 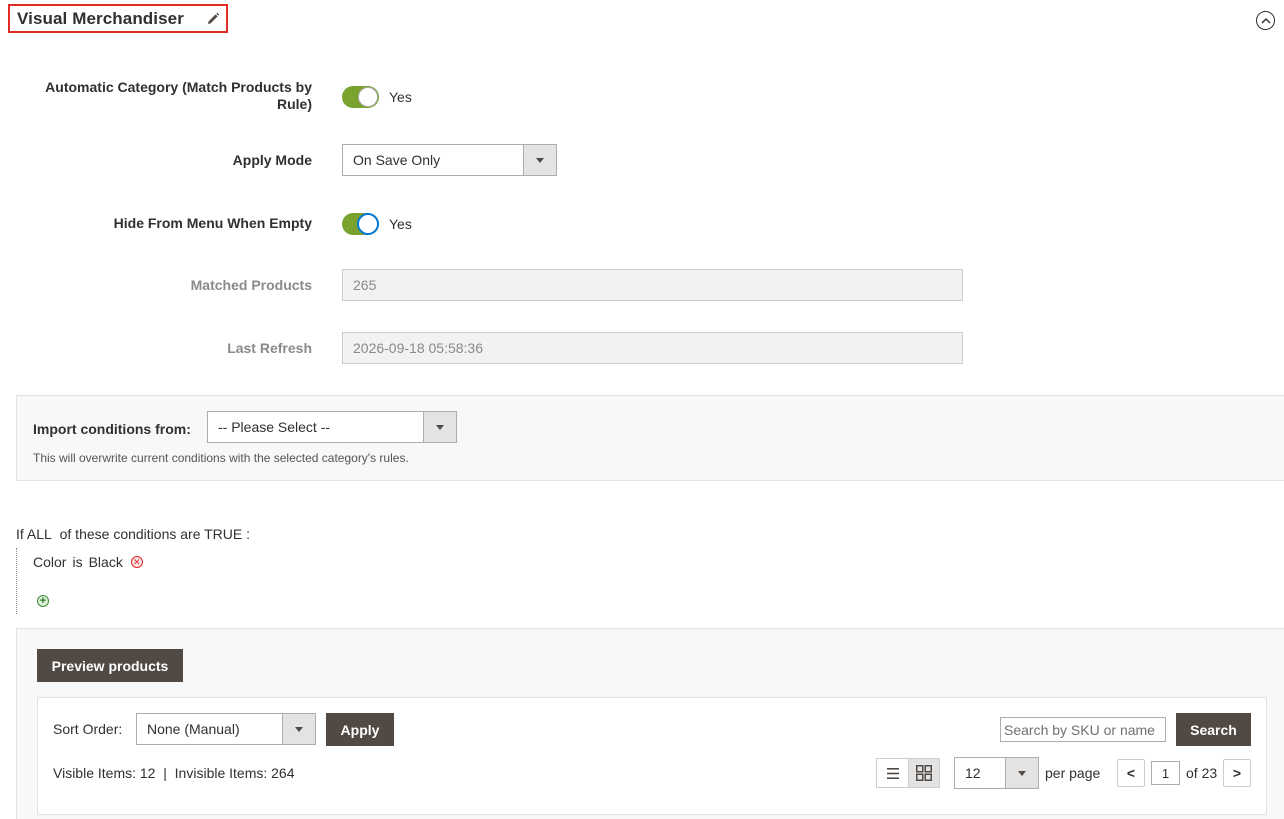 I want to click on condition-operator: is, so click(x=77, y=562).